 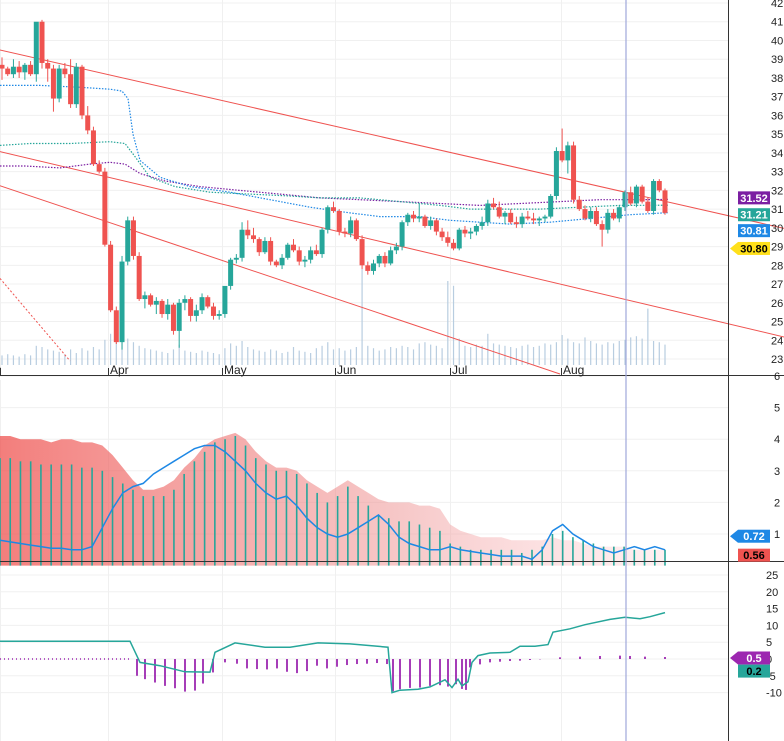 What do you see at coordinates (333, 652) in the screenshot?
I see `indicator2-line` at bounding box center [333, 652].